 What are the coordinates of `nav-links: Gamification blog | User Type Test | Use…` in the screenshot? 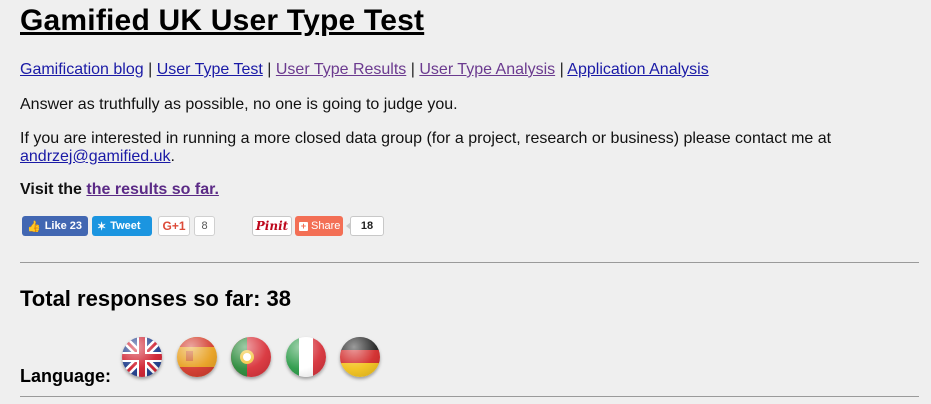 It's located at (364, 70).